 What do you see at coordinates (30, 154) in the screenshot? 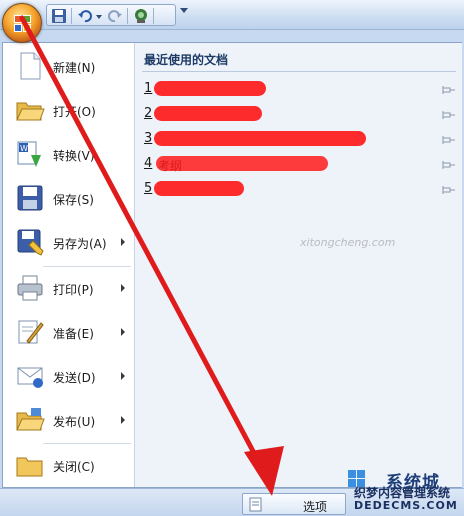
I see `convert-icon: W` at bounding box center [30, 154].